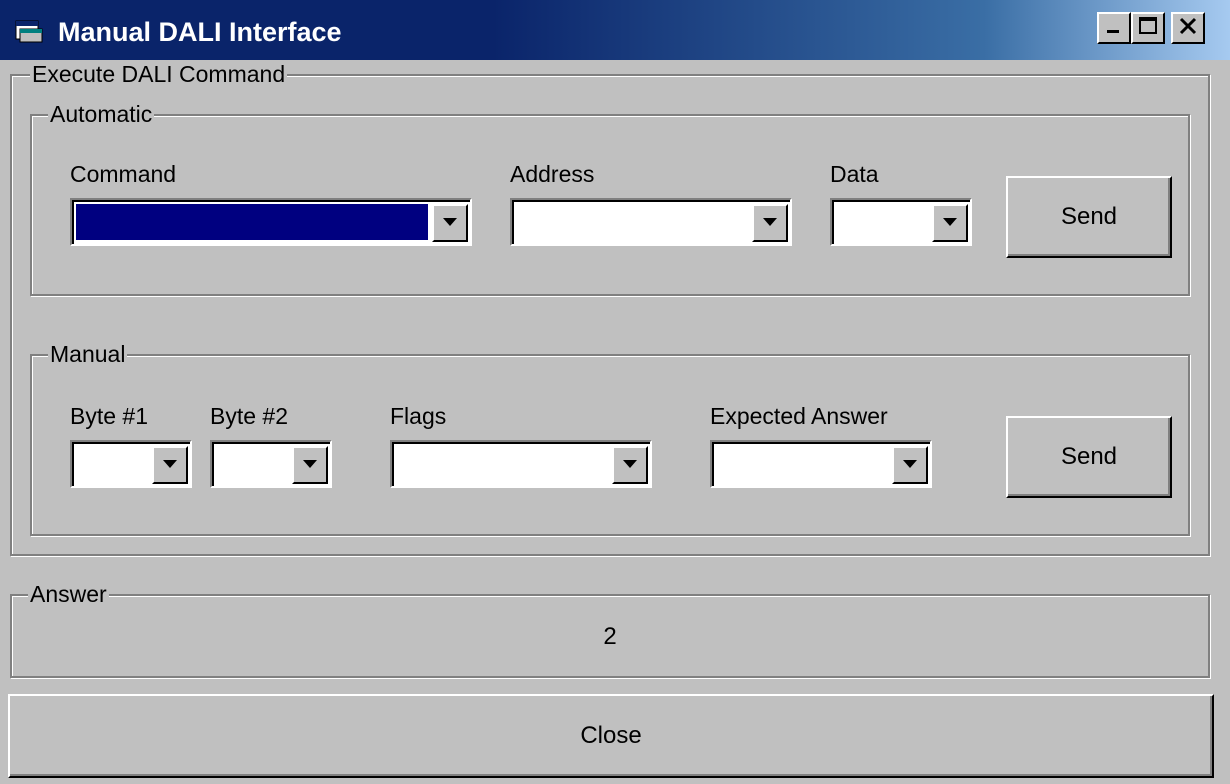 The image size is (1230, 784). I want to click on execute-dali-command-label: Execute DALI Command, so click(159, 74).